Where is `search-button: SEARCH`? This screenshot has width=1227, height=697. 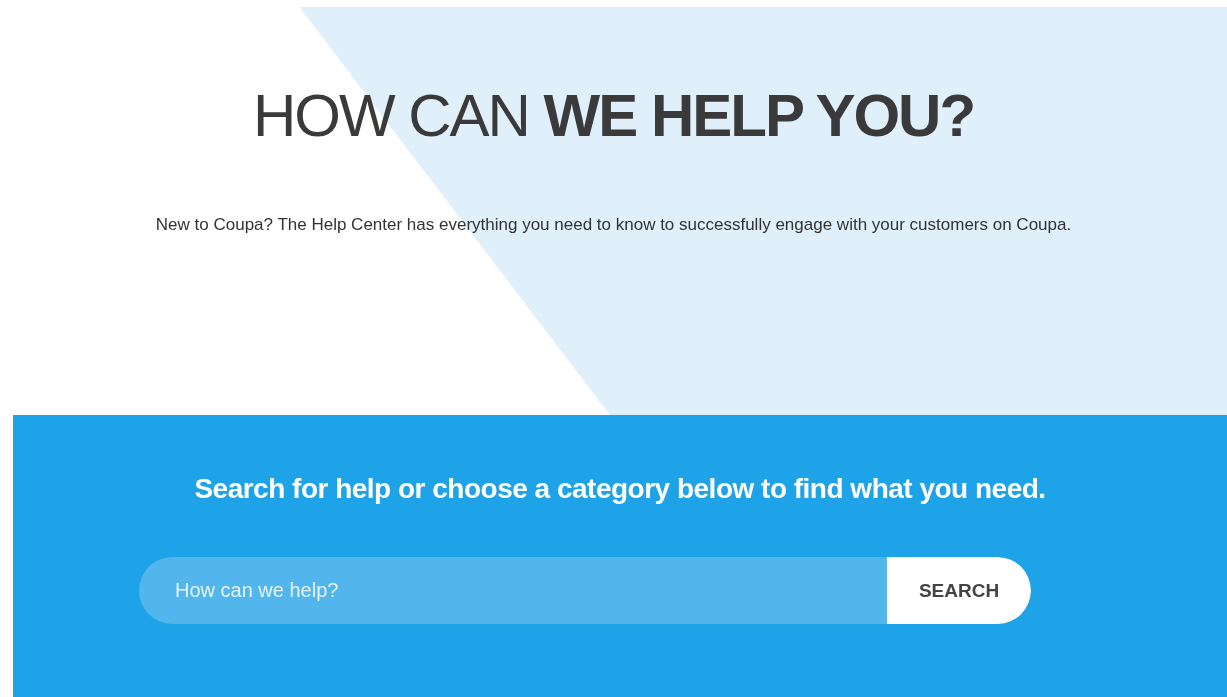 search-button: SEARCH is located at coordinates (959, 590).